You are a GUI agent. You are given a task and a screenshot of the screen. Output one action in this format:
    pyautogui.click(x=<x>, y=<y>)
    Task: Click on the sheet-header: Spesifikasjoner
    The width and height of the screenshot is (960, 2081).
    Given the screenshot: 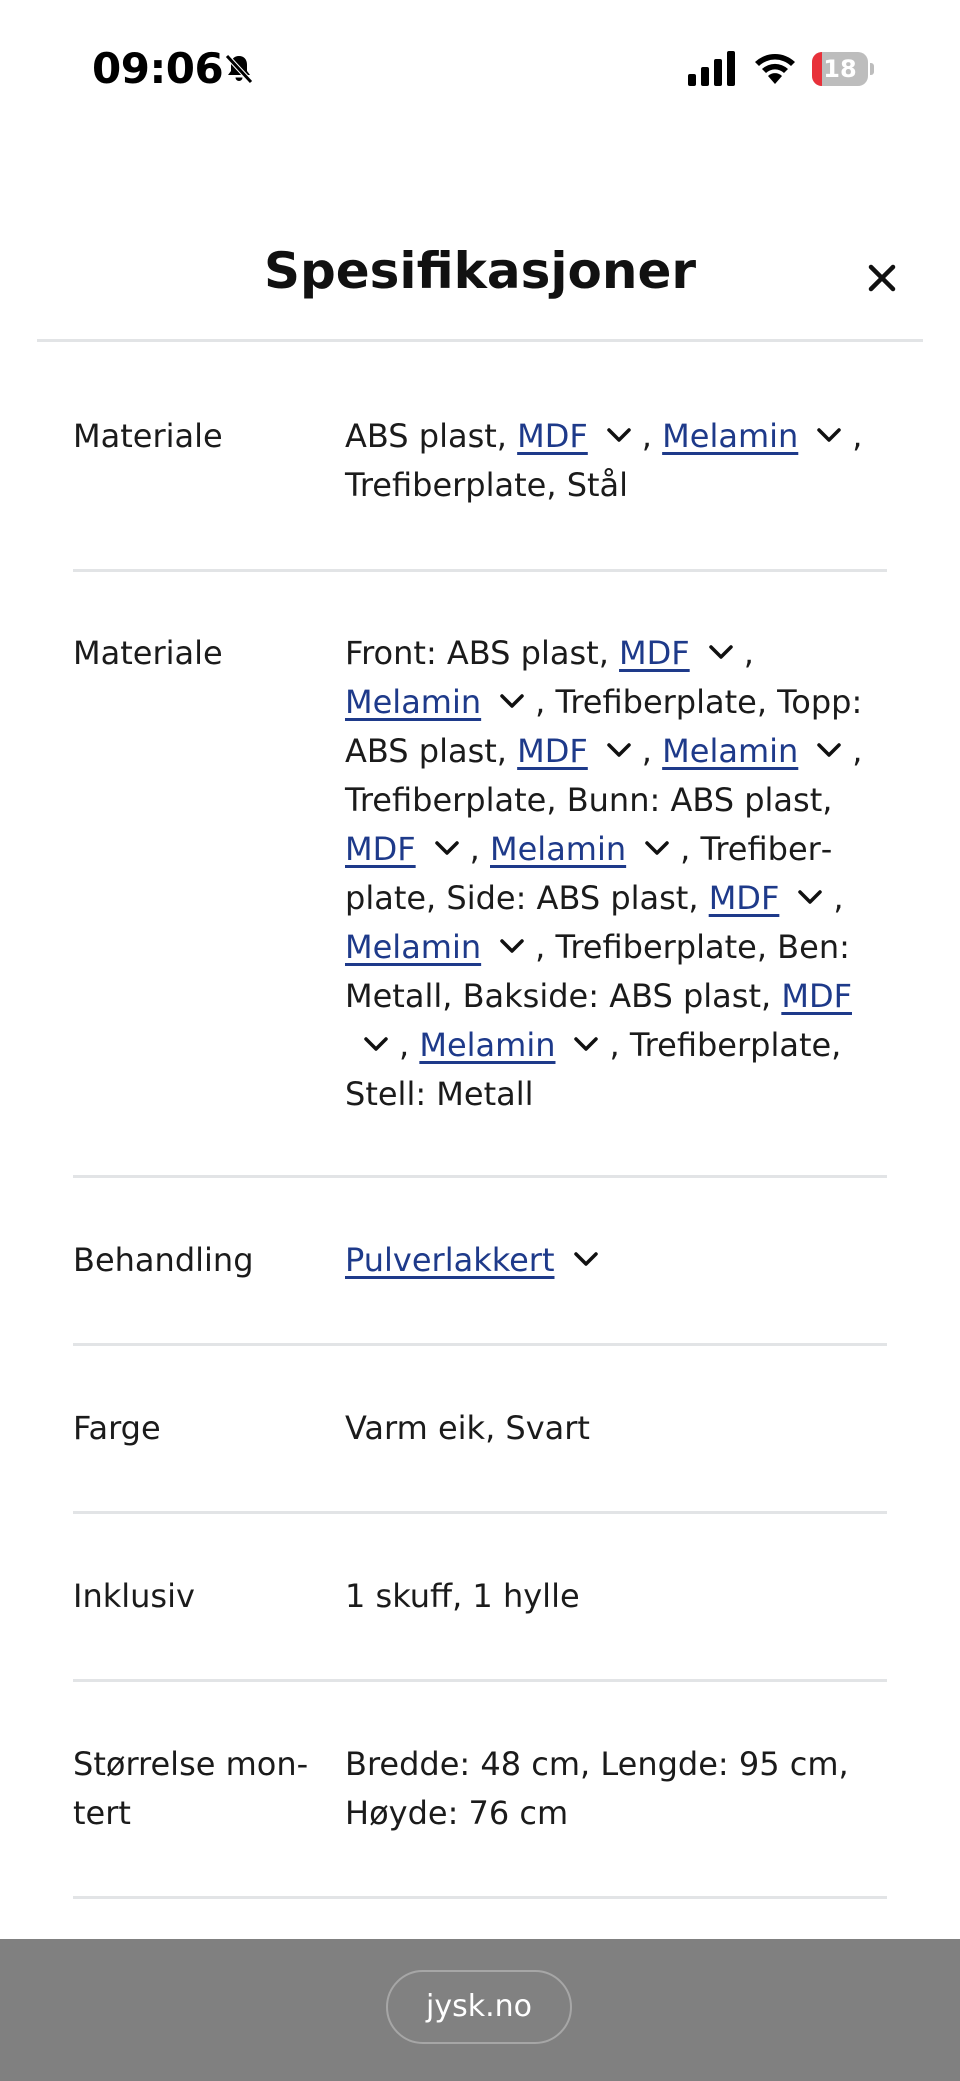 What is the action you would take?
    pyautogui.click(x=480, y=285)
    